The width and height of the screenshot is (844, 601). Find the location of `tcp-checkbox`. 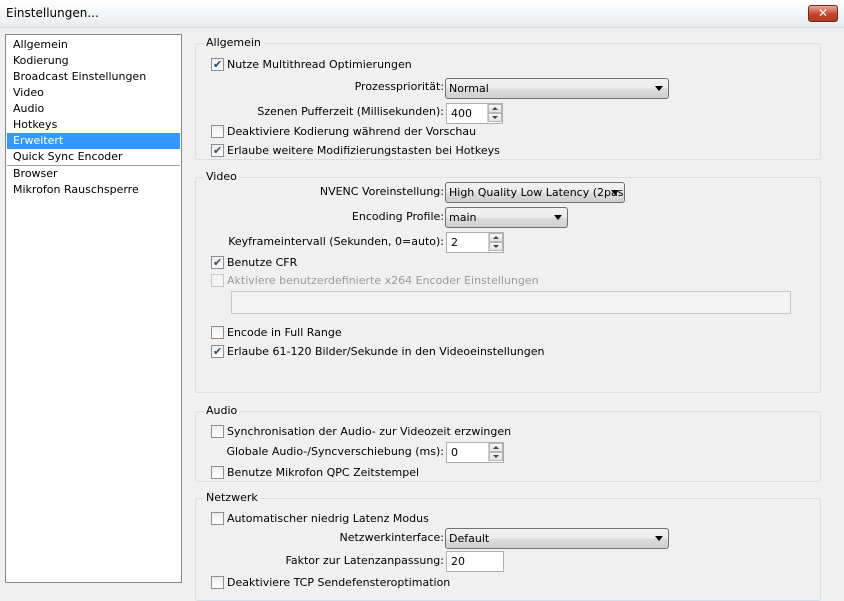

tcp-checkbox is located at coordinates (217, 582).